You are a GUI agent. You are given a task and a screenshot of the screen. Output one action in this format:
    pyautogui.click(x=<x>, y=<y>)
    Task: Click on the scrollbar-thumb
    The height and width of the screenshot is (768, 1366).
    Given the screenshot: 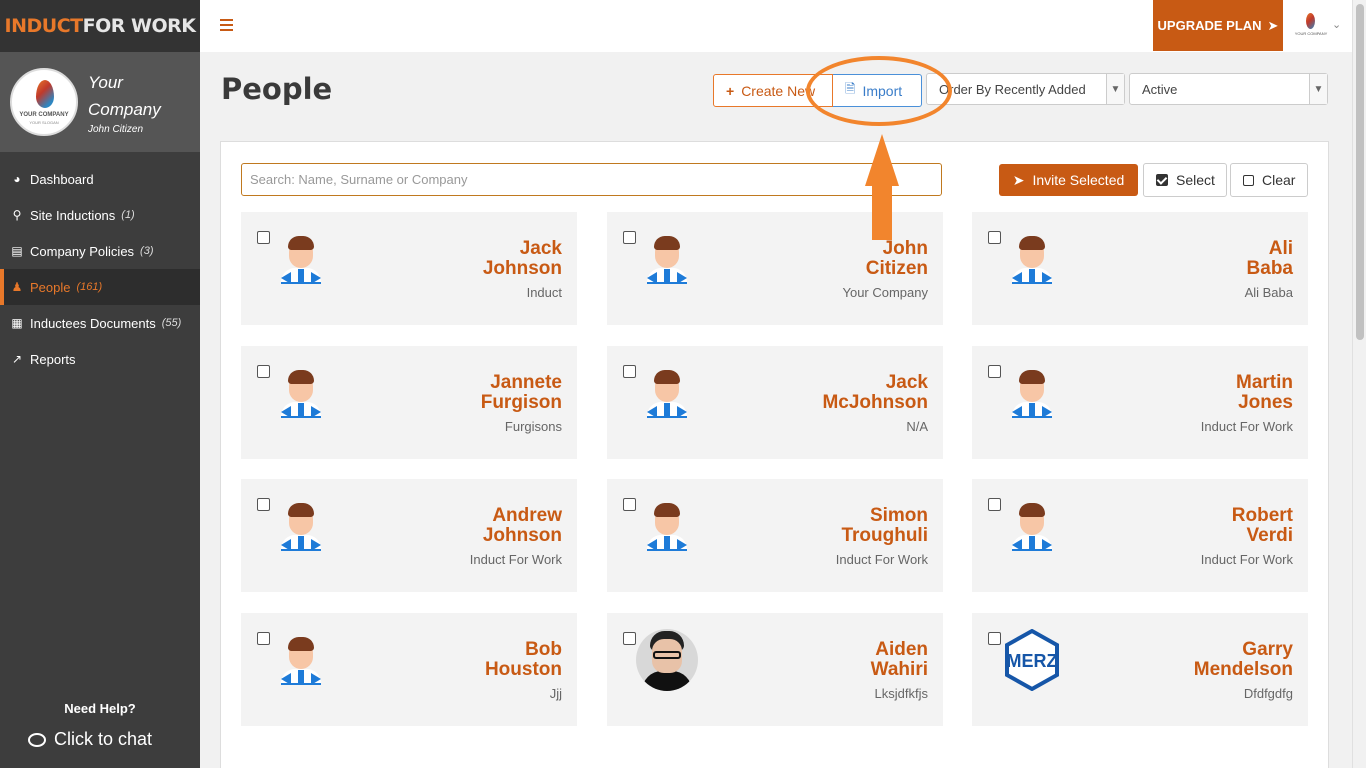 What is the action you would take?
    pyautogui.click(x=1360, y=172)
    